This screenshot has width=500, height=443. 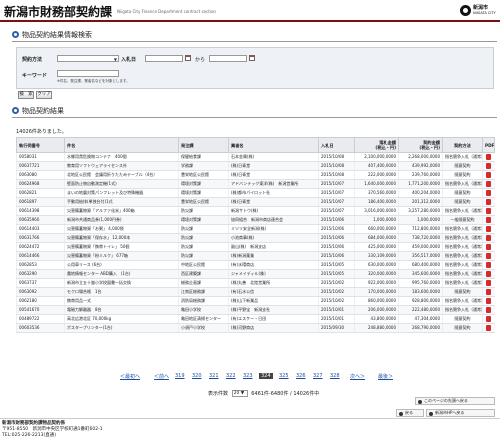 What do you see at coordinates (248, 376) in the screenshot?
I see `page-link: 323` at bounding box center [248, 376].